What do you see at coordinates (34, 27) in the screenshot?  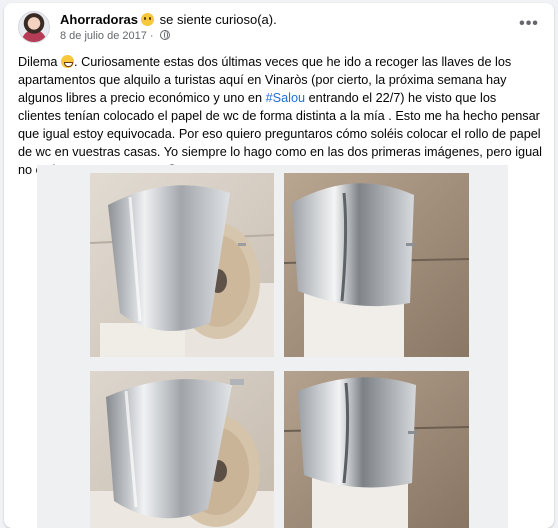 I see `author-avatar` at bounding box center [34, 27].